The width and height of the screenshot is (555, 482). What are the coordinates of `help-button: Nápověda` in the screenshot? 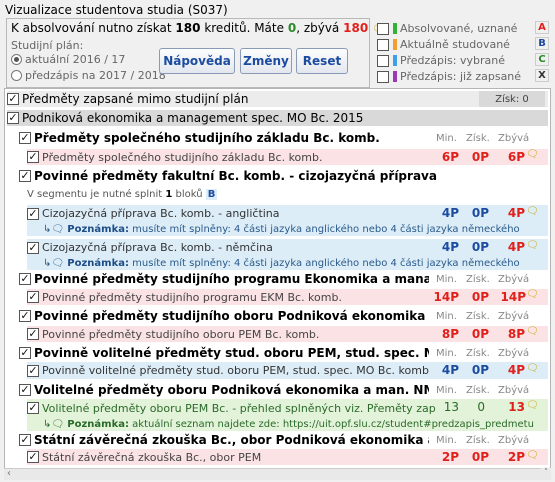 It's located at (197, 61).